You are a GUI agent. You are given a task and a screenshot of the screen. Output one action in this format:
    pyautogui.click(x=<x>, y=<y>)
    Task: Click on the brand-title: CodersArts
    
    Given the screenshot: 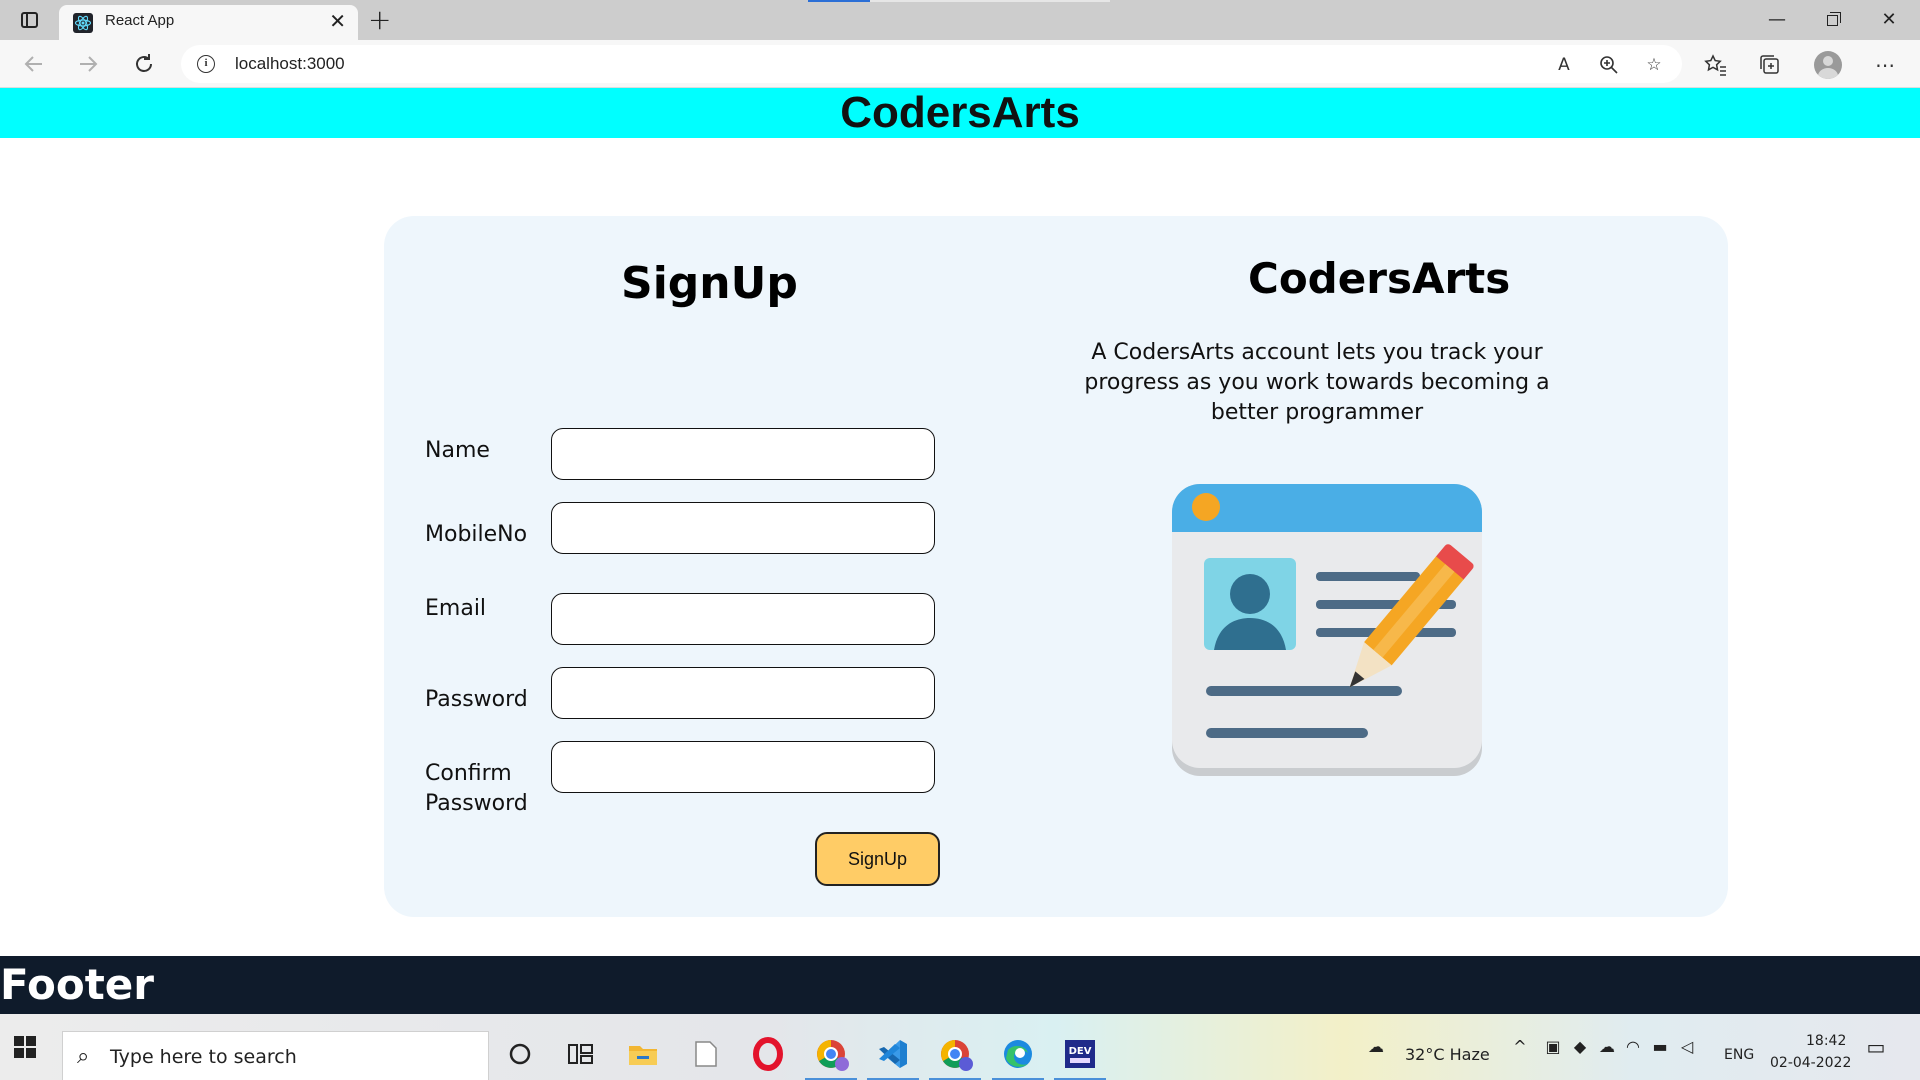 What is the action you would take?
    pyautogui.click(x=1379, y=278)
    